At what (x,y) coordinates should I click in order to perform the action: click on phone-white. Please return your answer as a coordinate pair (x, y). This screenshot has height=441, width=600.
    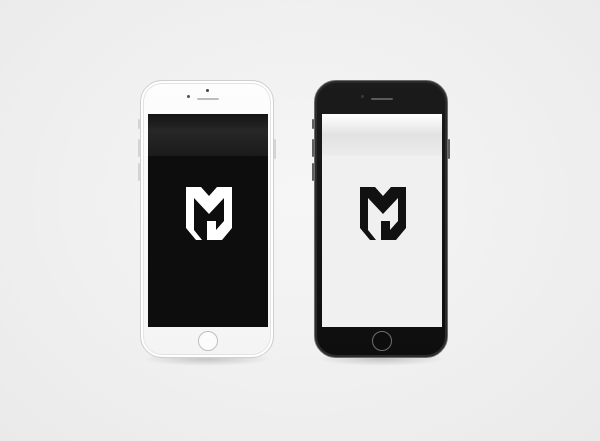
    Looking at the image, I should click on (207, 219).